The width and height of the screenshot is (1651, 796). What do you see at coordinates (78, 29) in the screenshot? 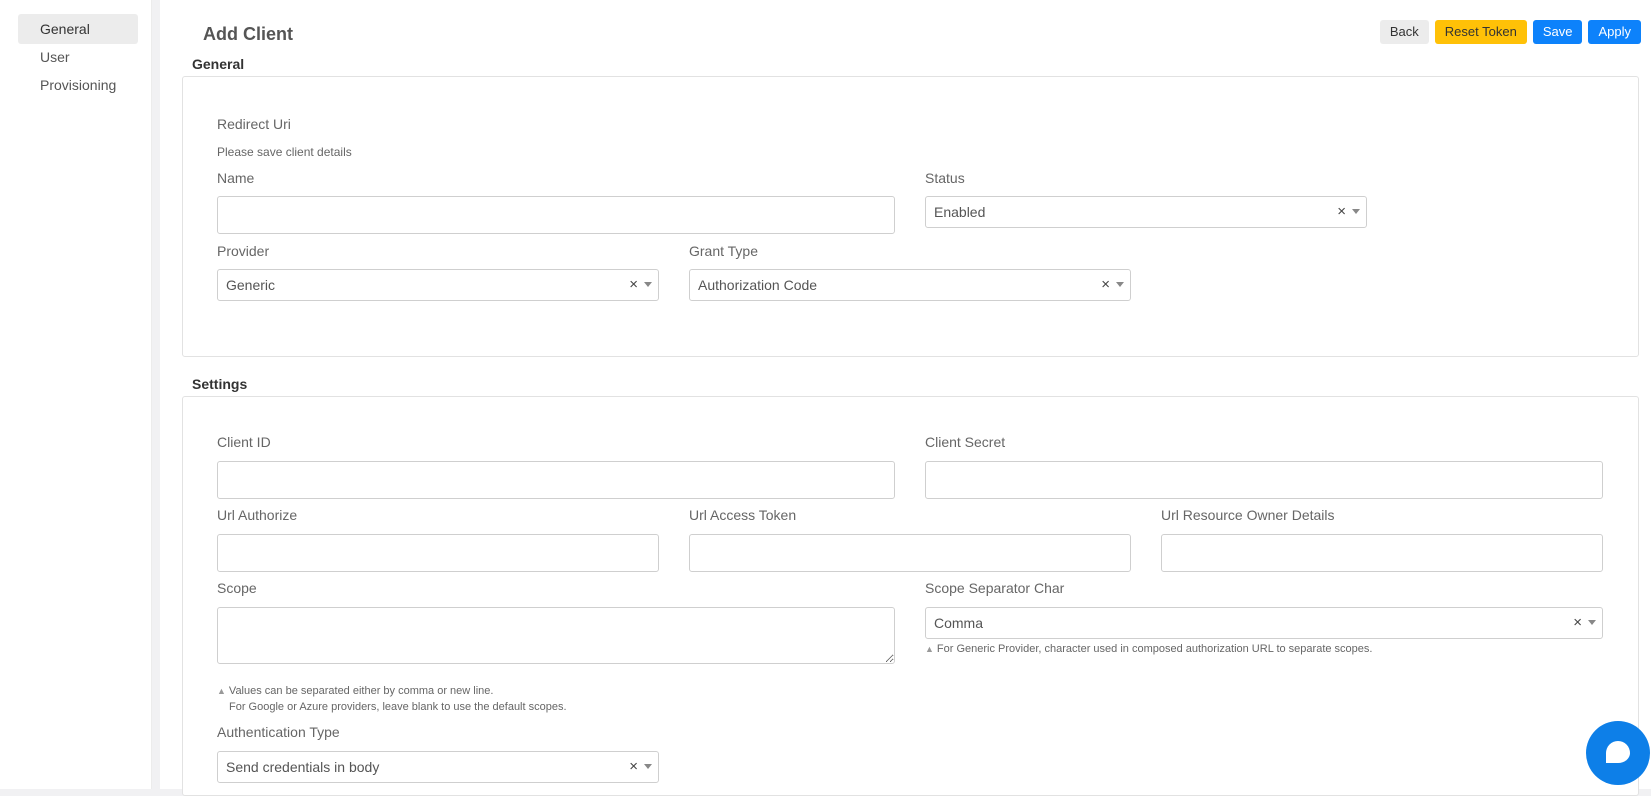
I see `sidebar-item-general: General` at bounding box center [78, 29].